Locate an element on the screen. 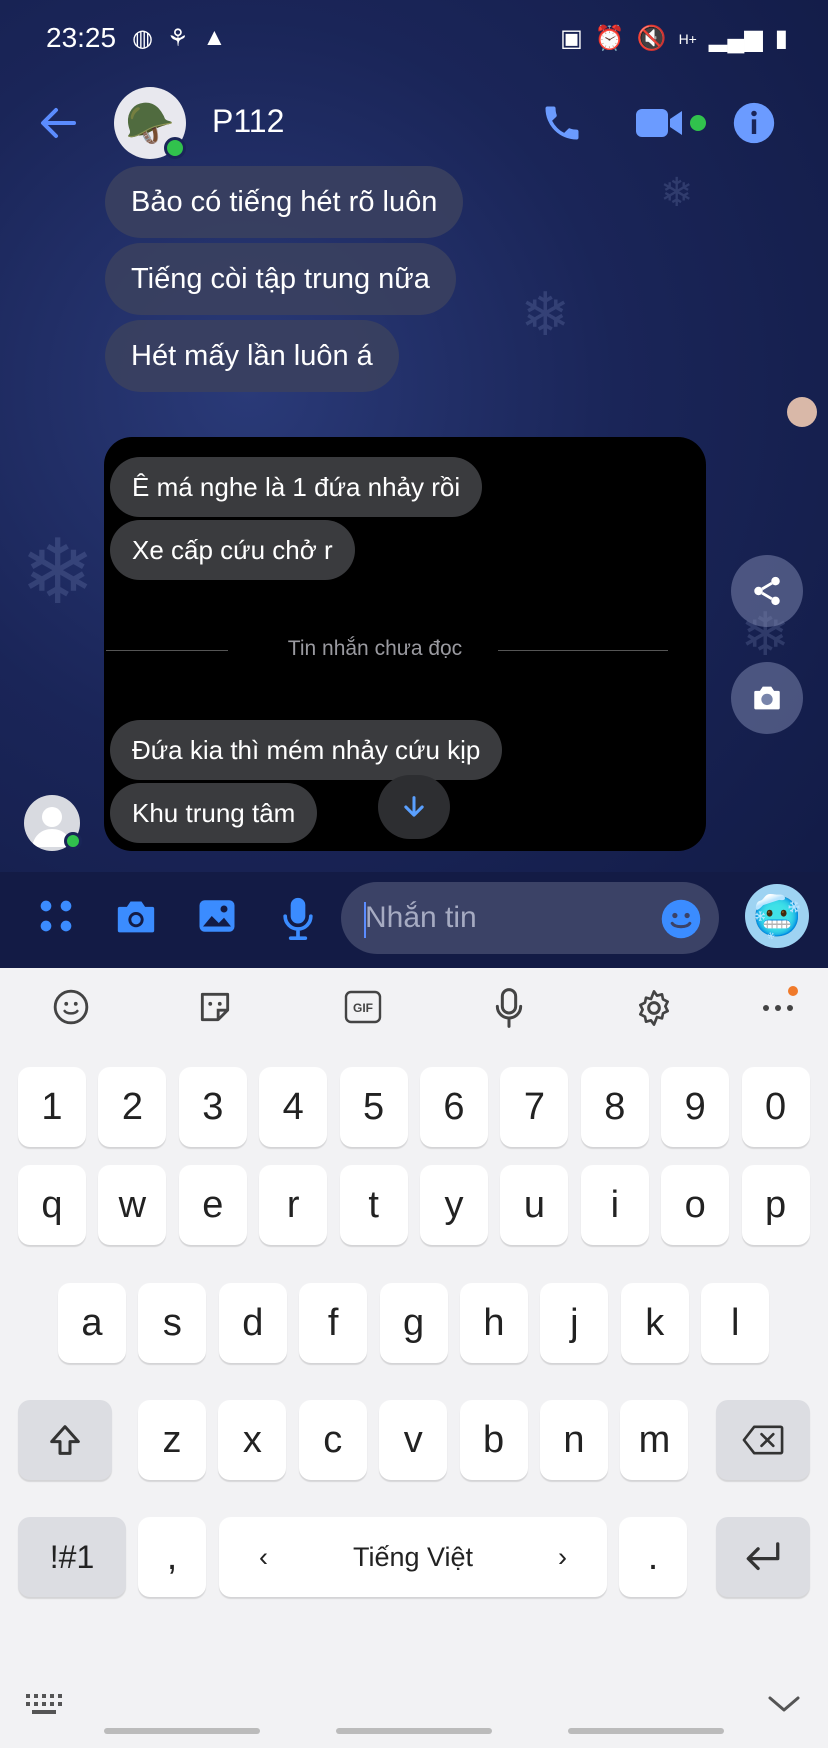  key-1: 1 is located at coordinates (52, 1107).